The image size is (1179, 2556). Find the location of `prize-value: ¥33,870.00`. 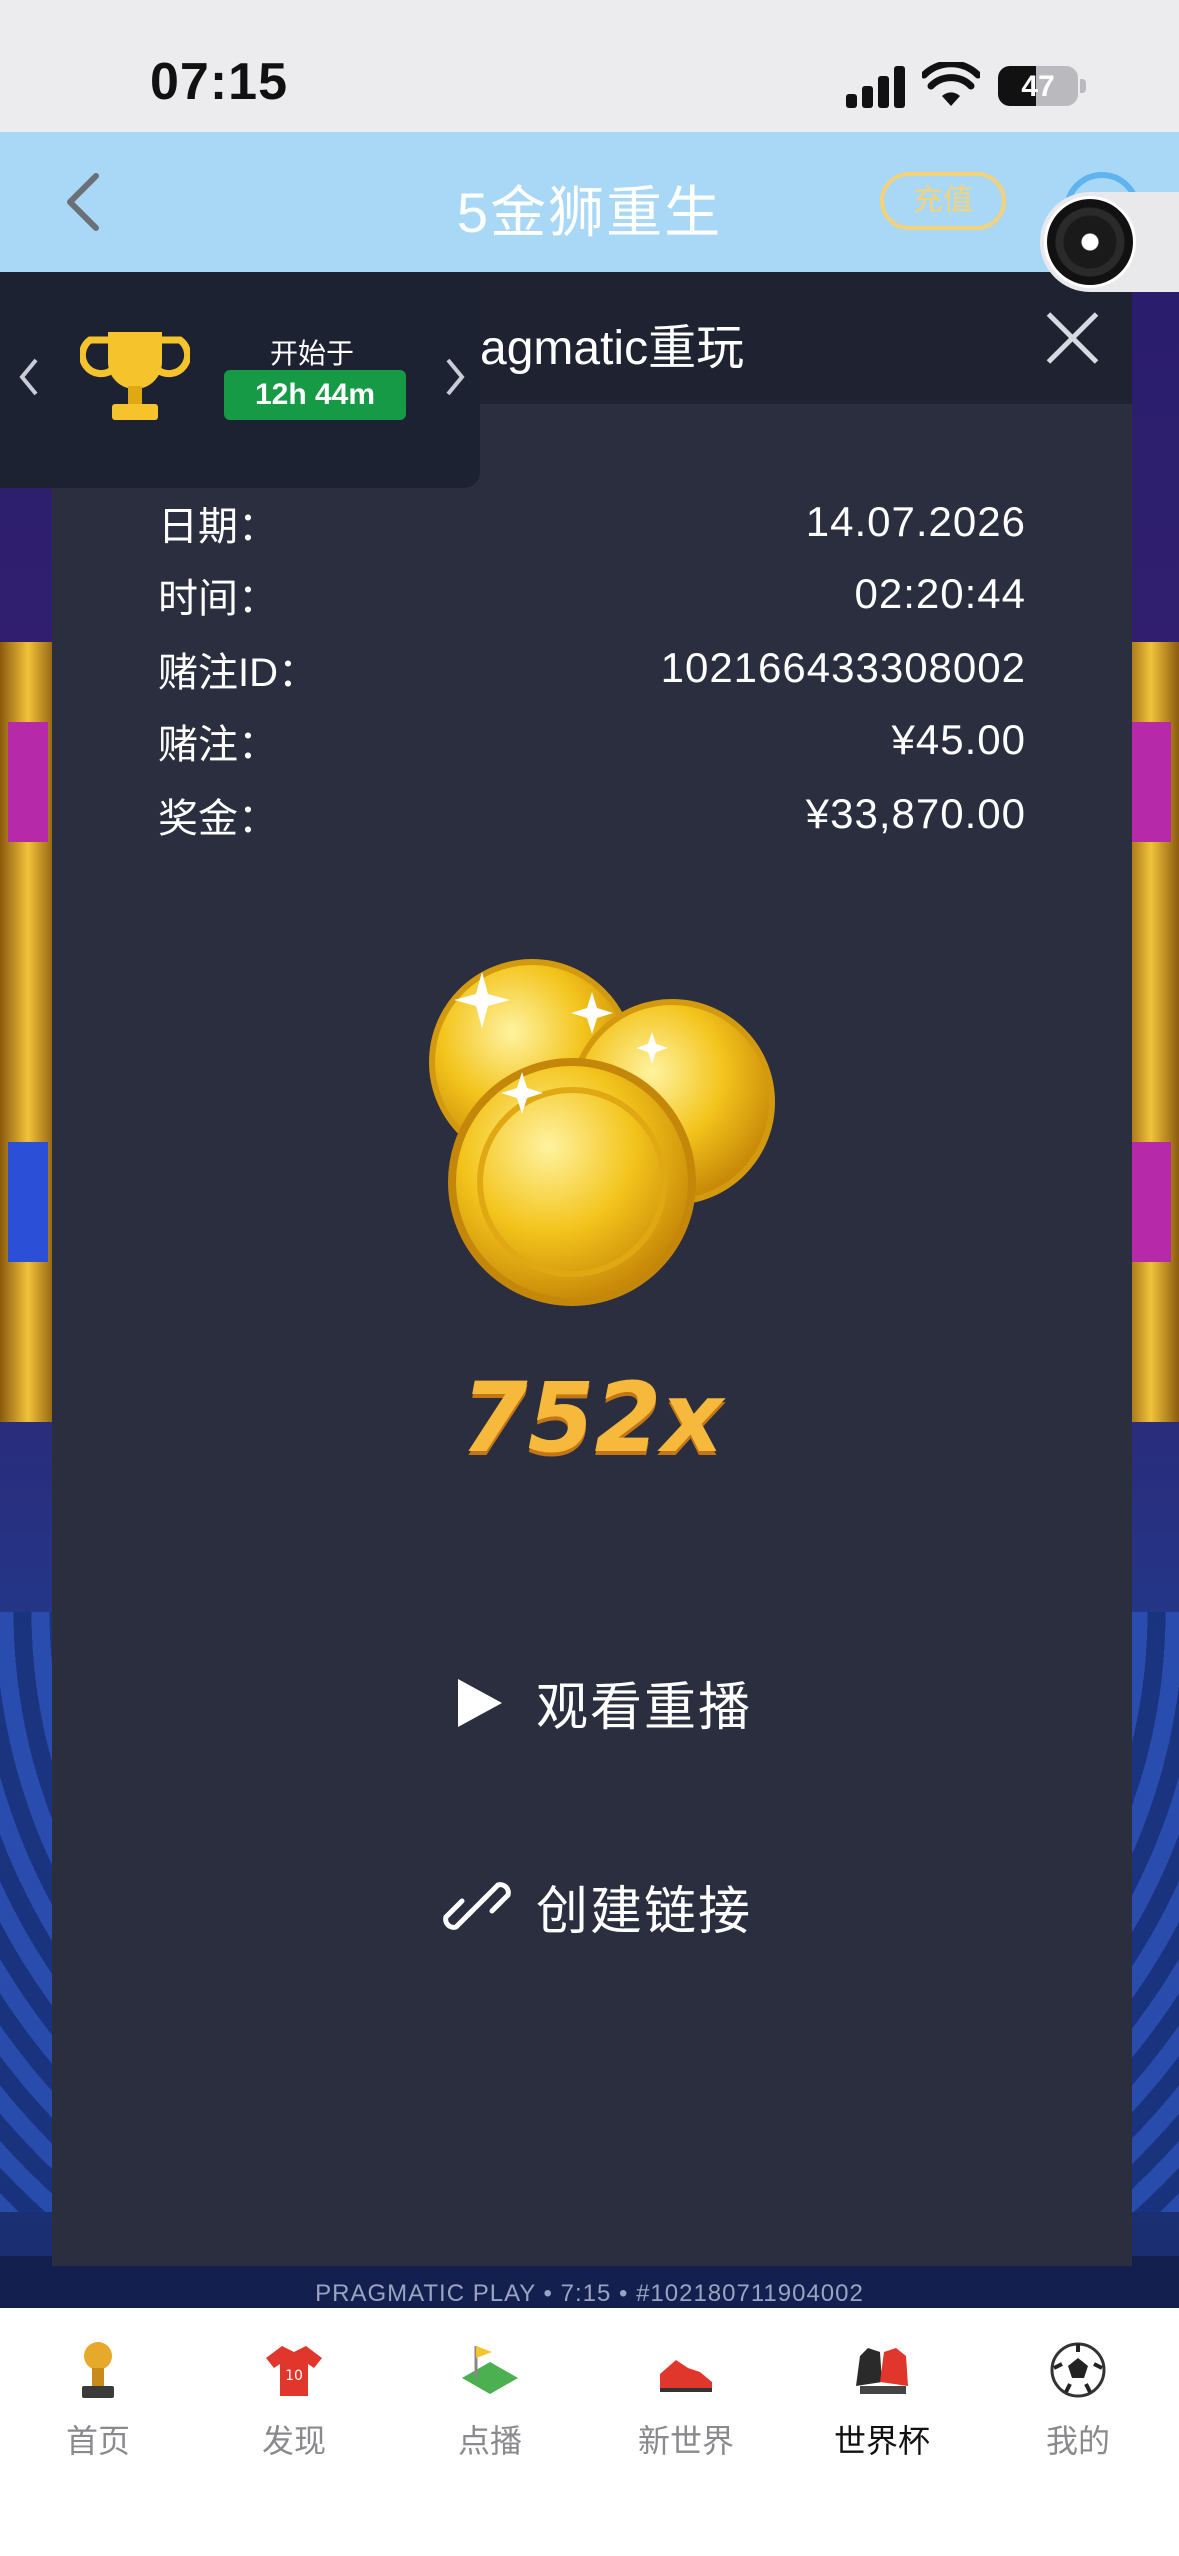

prize-value: ¥33,870.00 is located at coordinates (915, 813).